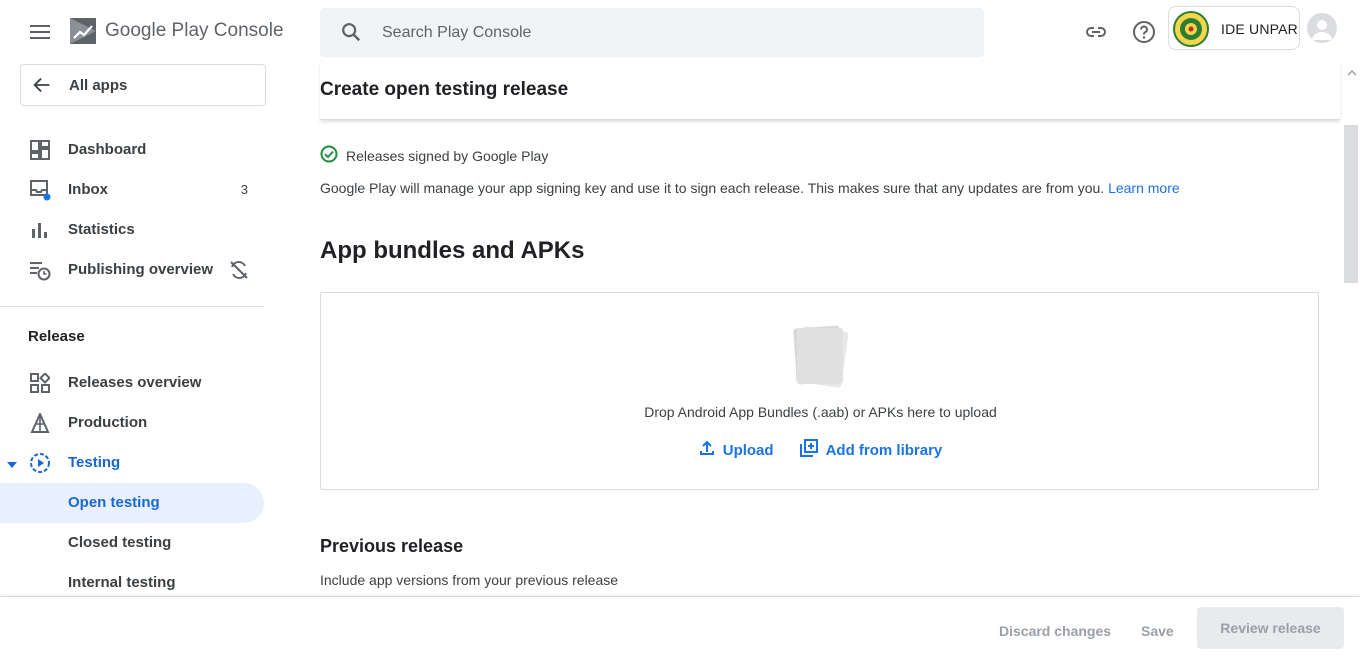 Image resolution: width=1360 pixels, height=664 pixels. Describe the element at coordinates (40, 423) in the screenshot. I see `production-icon` at that location.